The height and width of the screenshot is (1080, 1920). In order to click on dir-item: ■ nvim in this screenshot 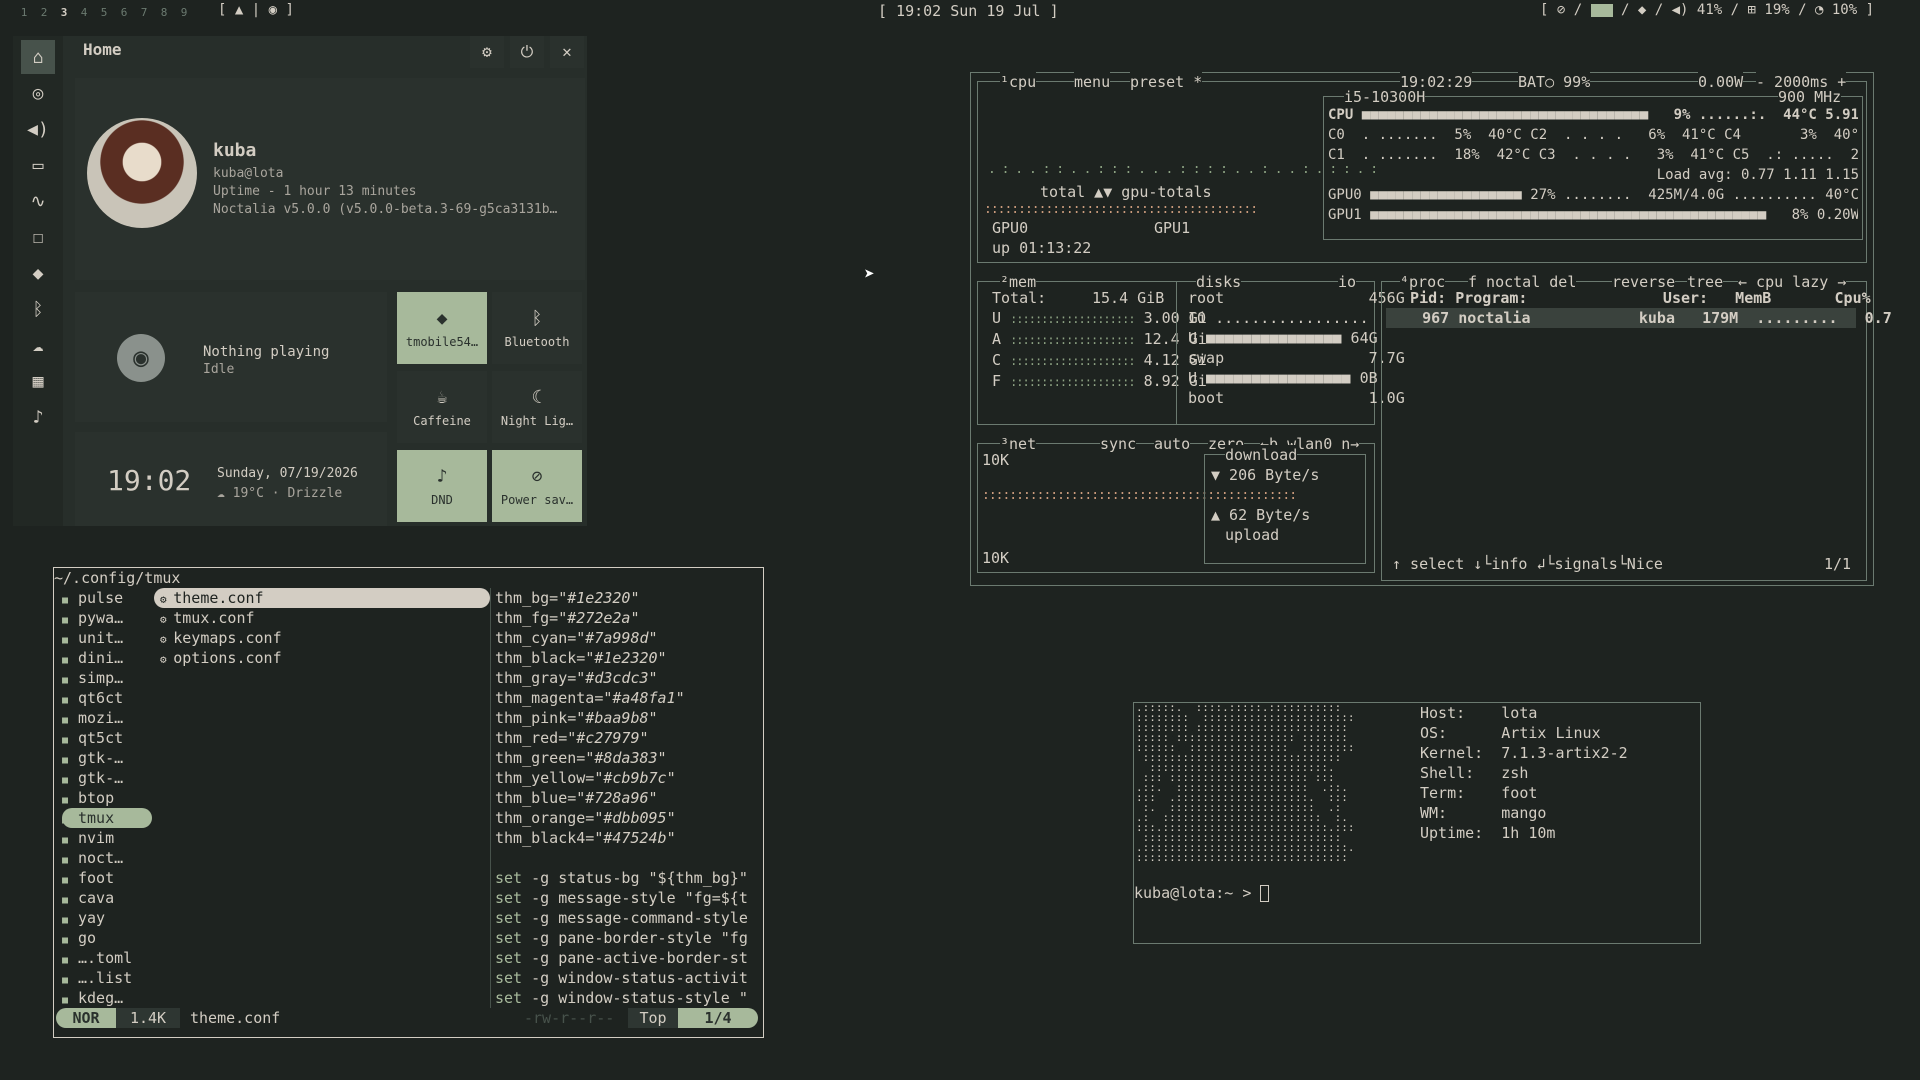, I will do `click(107, 838)`.